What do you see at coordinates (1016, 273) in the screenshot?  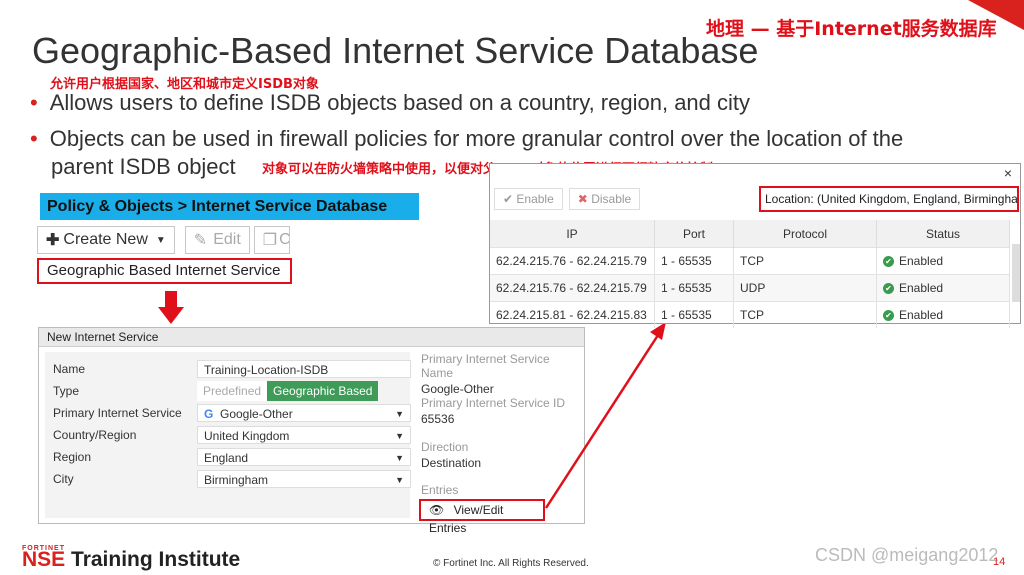 I see `scrollbar` at bounding box center [1016, 273].